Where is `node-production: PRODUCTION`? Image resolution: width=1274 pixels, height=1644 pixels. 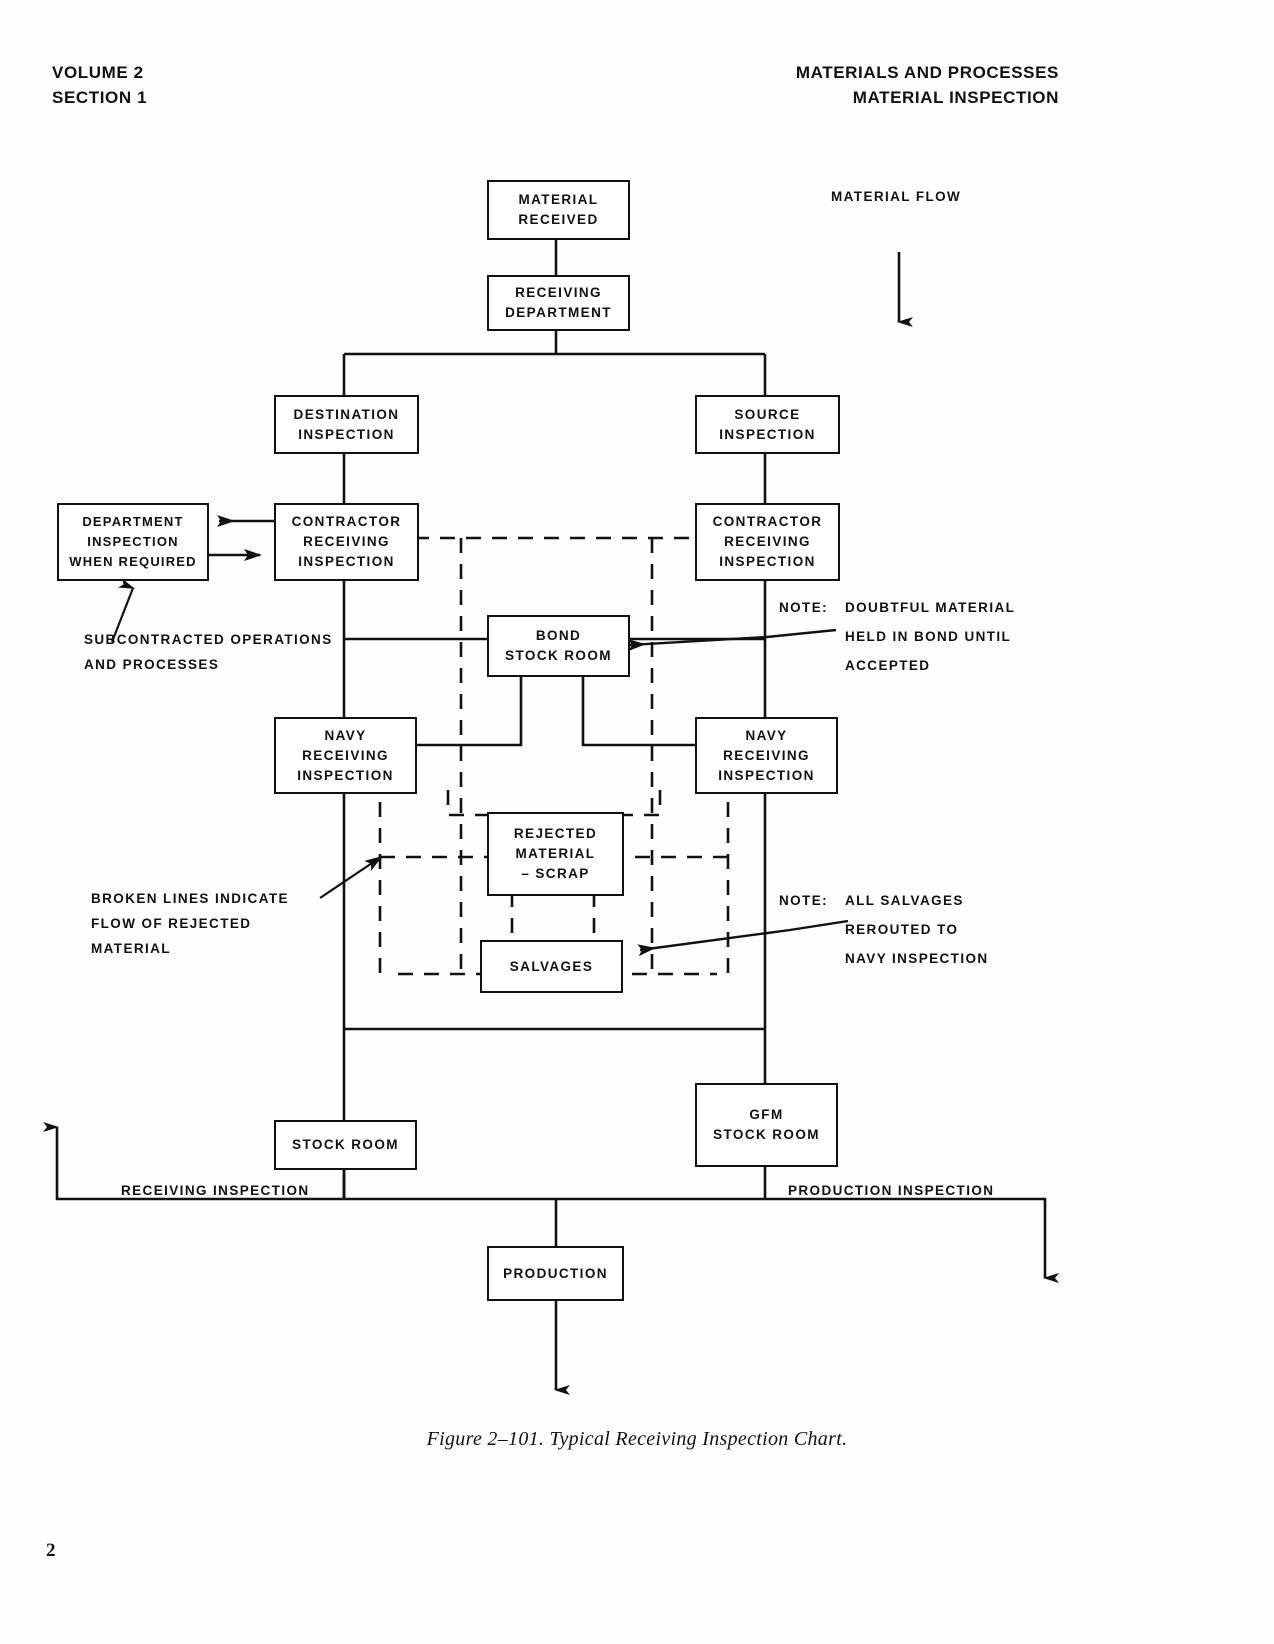 node-production: PRODUCTION is located at coordinates (555, 1273).